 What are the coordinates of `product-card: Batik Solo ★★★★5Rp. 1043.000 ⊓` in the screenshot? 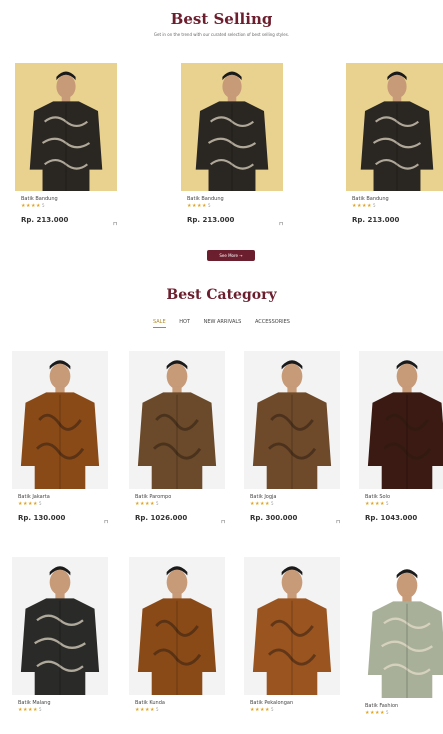 It's located at (401, 447).